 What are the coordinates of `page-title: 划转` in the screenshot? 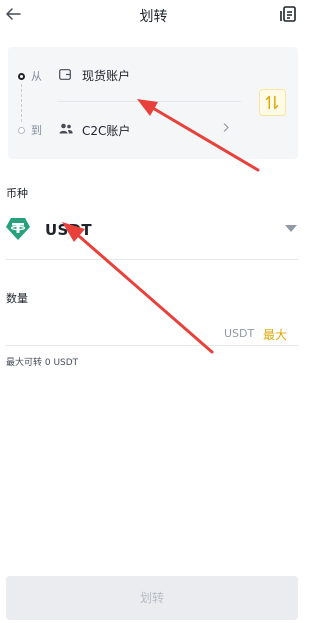 It's located at (153, 17).